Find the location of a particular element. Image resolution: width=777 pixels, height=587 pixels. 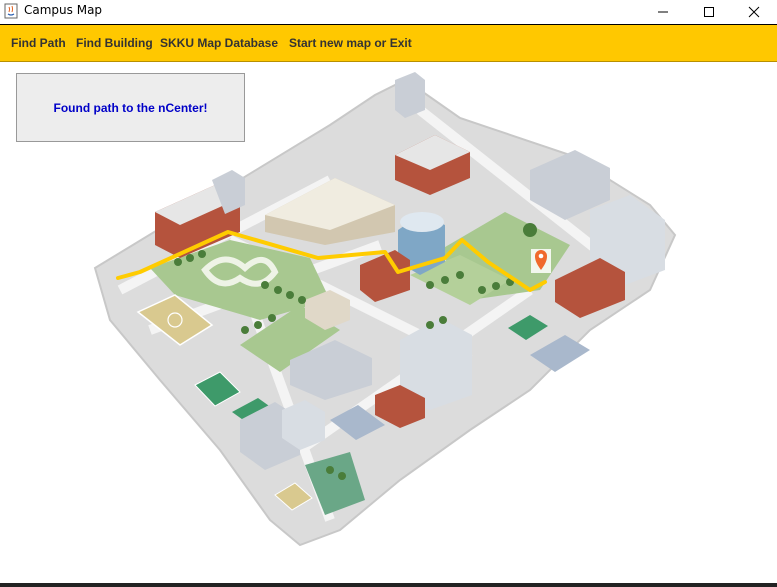

maximize-icon is located at coordinates (709, 12).